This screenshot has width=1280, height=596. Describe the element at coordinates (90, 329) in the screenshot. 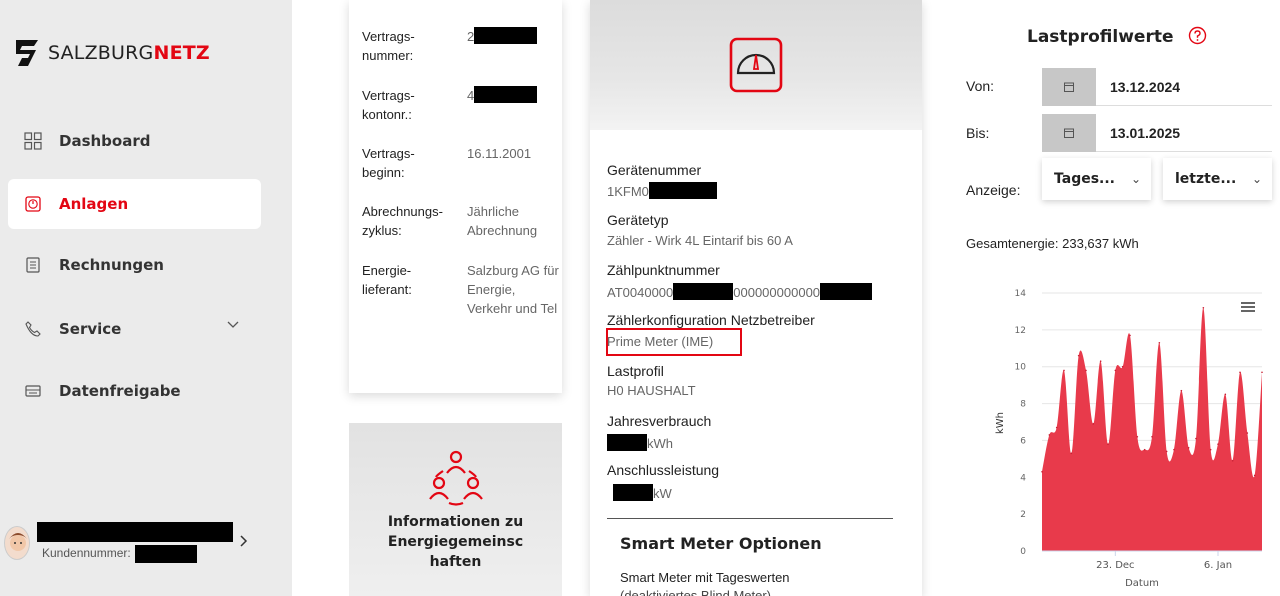

I see `nav-label: Service` at that location.